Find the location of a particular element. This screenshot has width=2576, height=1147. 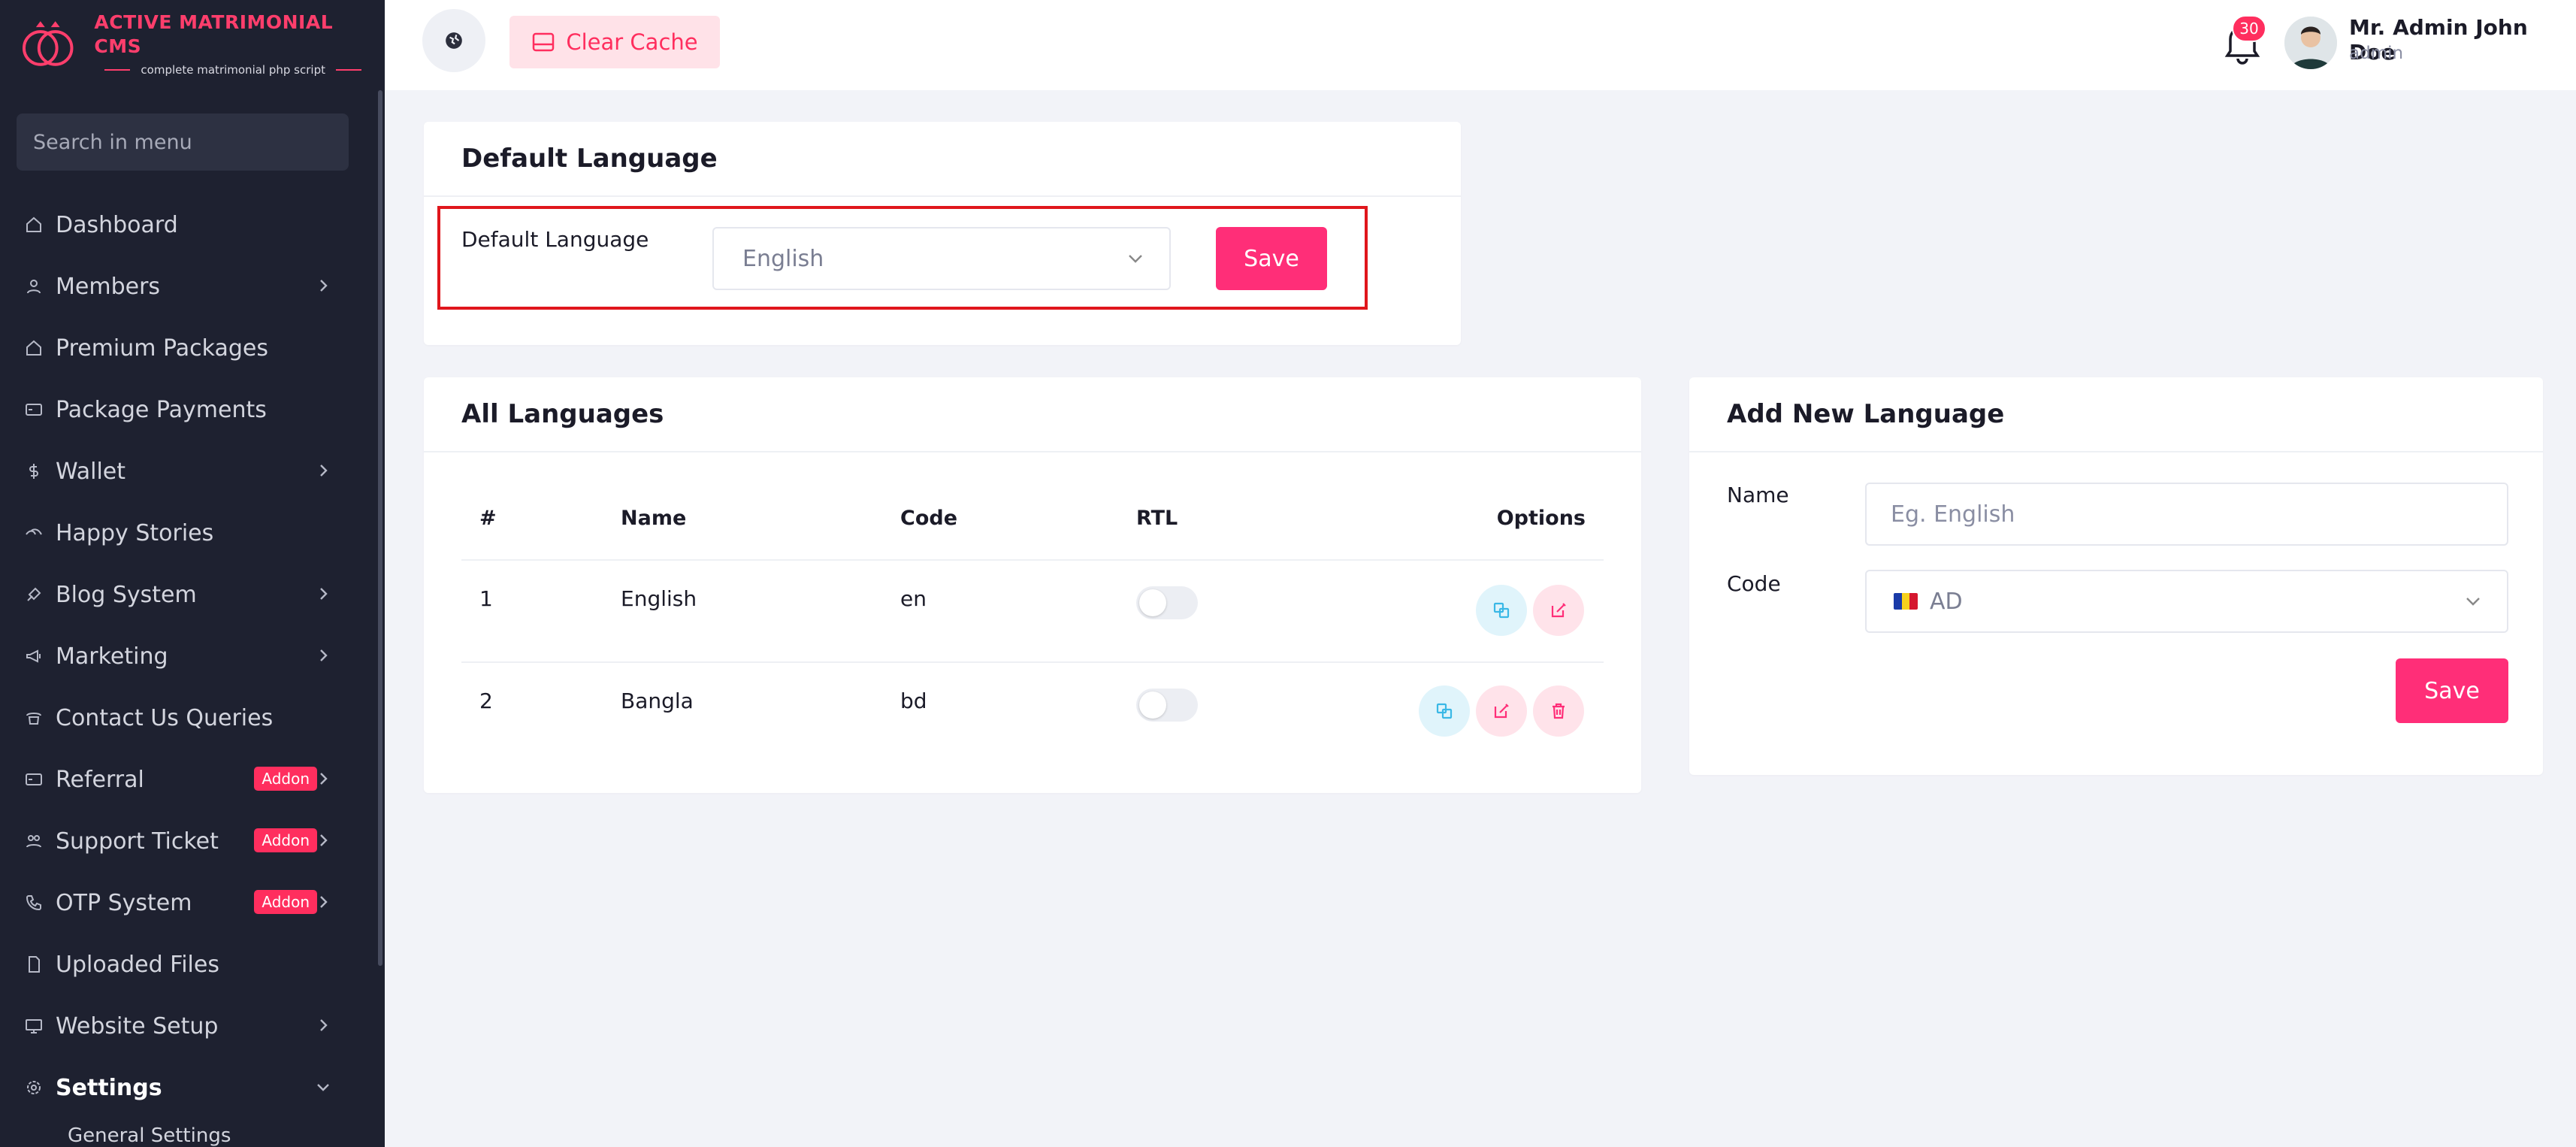

default-language-label: Default Language is located at coordinates (555, 239).